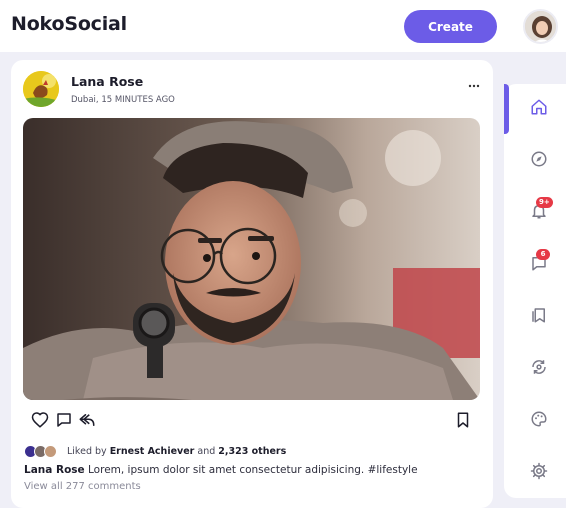  What do you see at coordinates (107, 81) in the screenshot?
I see `post-author-name: Lana Rose` at bounding box center [107, 81].